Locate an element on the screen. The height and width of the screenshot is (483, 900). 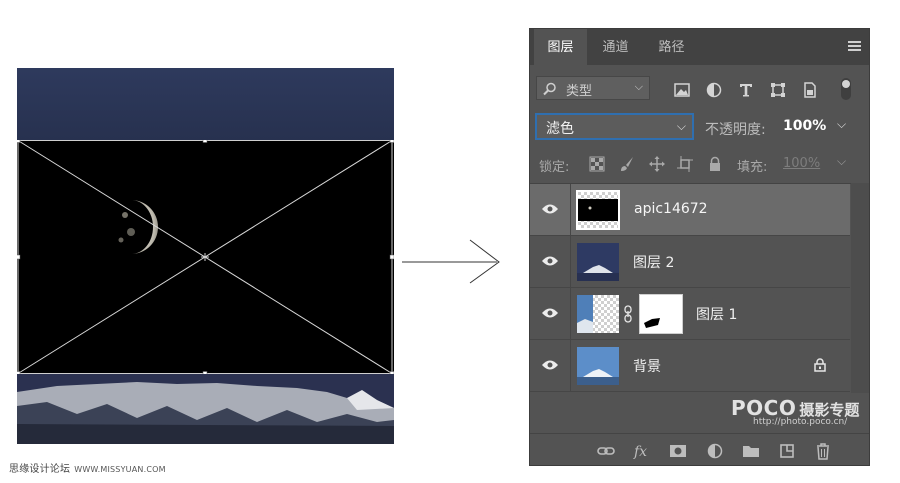
group-icon is located at coordinates (751, 451).